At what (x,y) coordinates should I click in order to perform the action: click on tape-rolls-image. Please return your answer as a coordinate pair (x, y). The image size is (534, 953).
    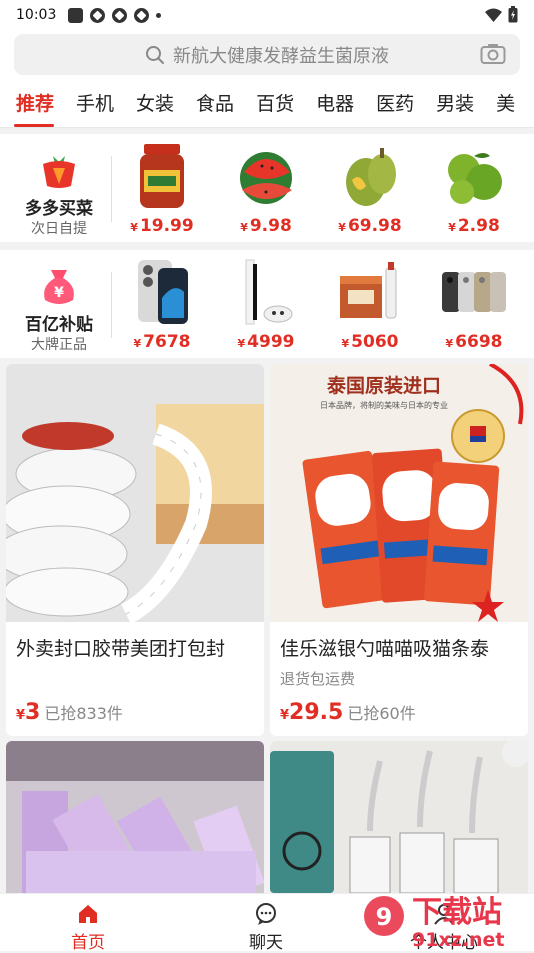
    Looking at the image, I should click on (135, 493).